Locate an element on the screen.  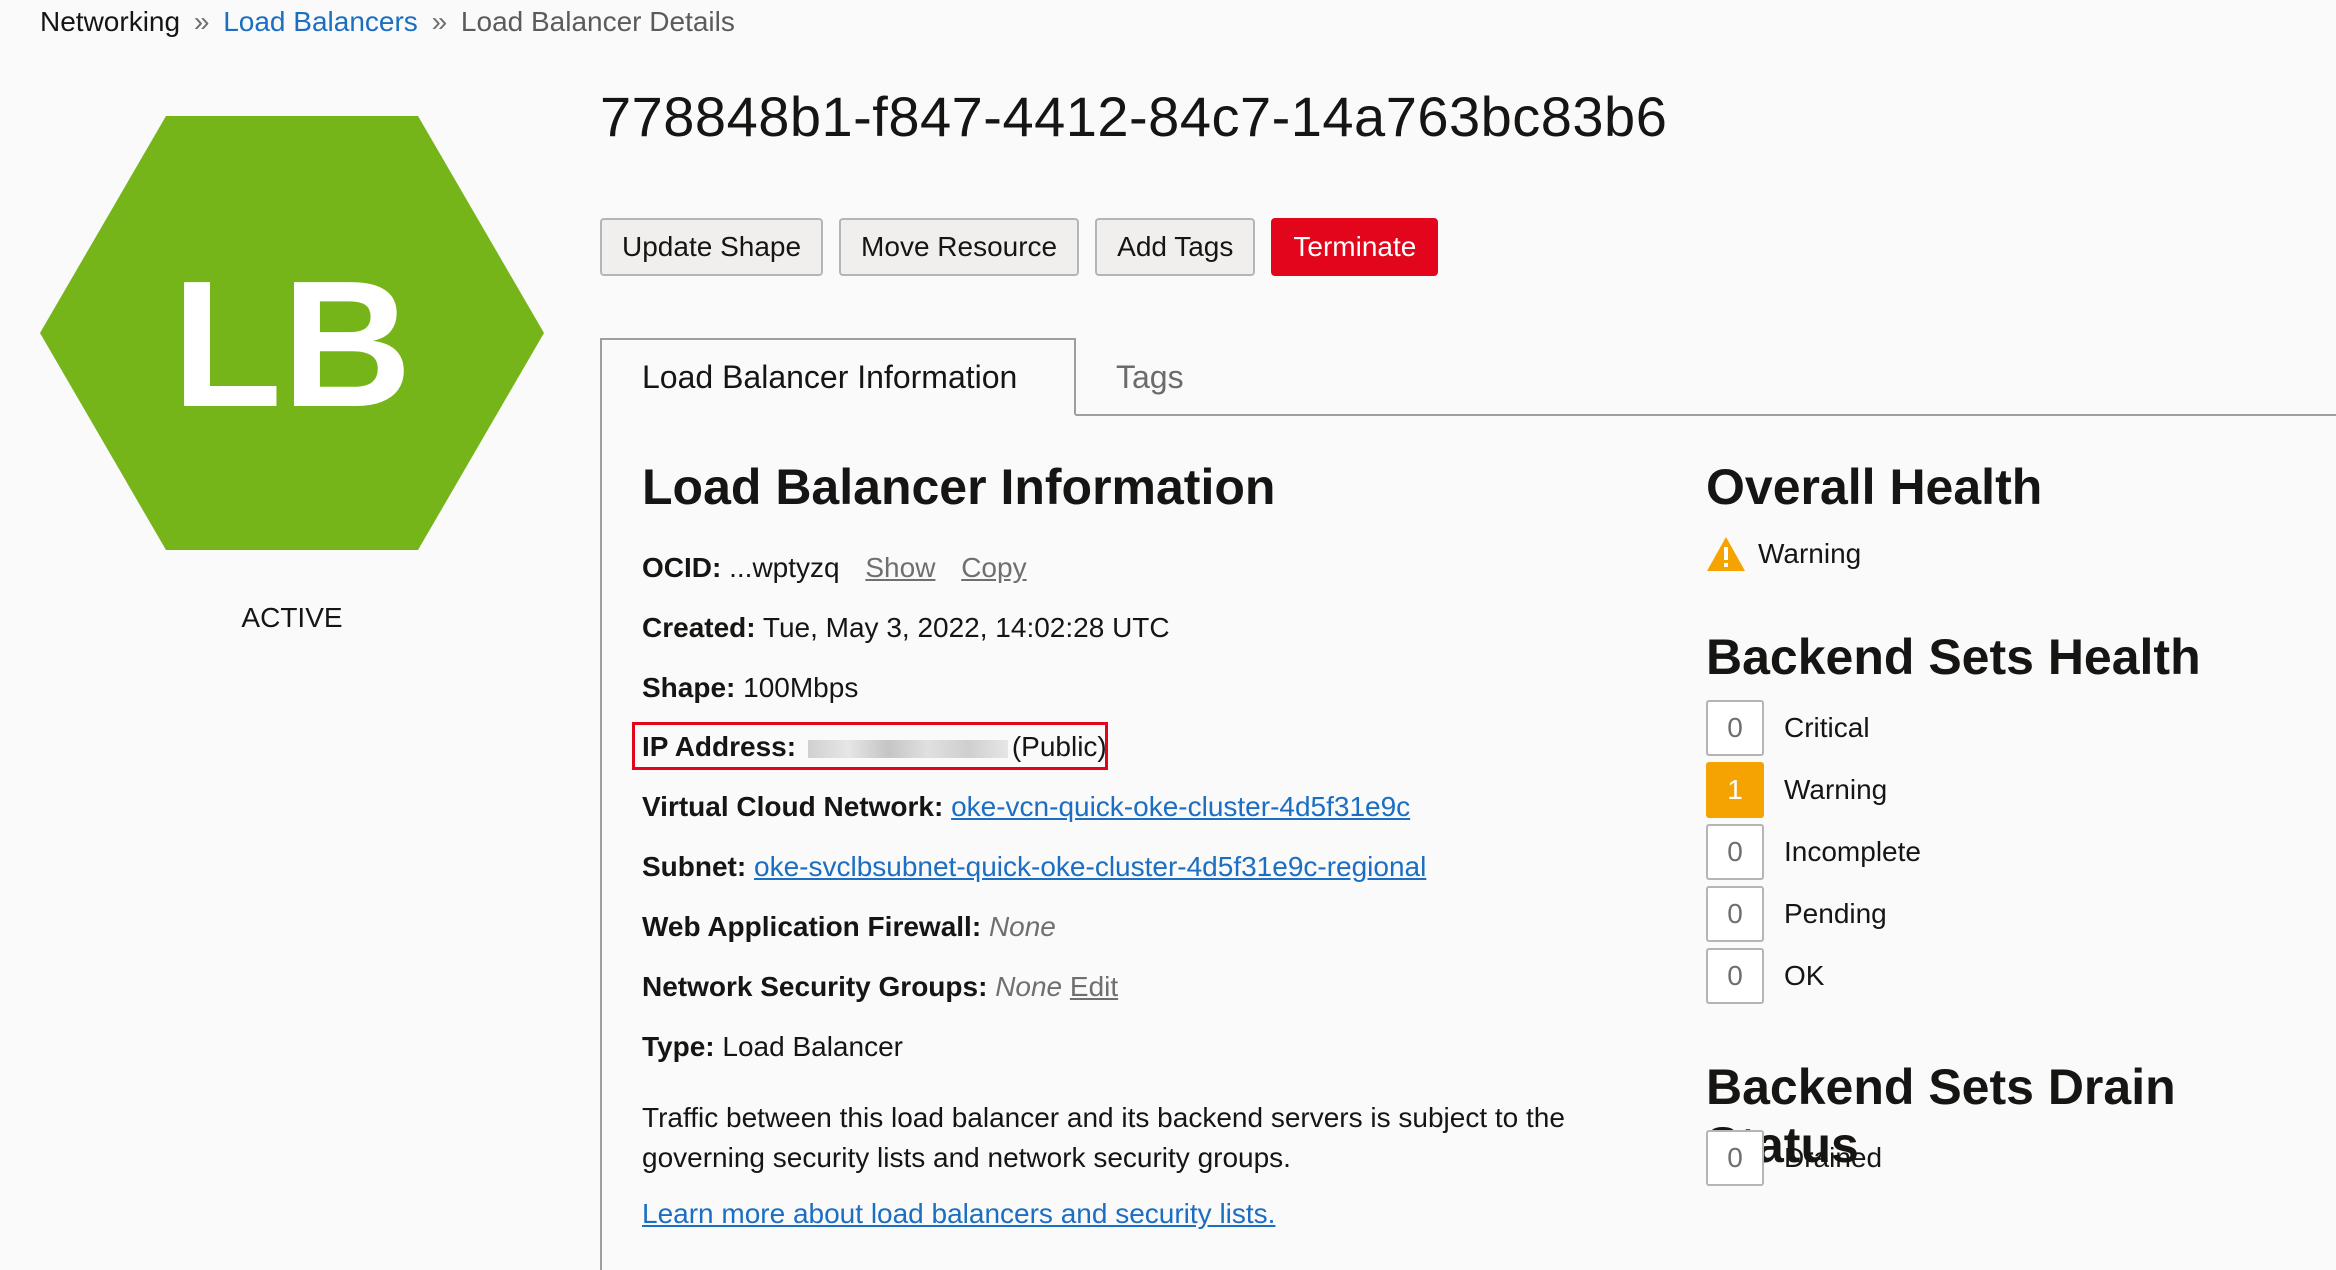
drain-label: Drained is located at coordinates (1833, 1157).